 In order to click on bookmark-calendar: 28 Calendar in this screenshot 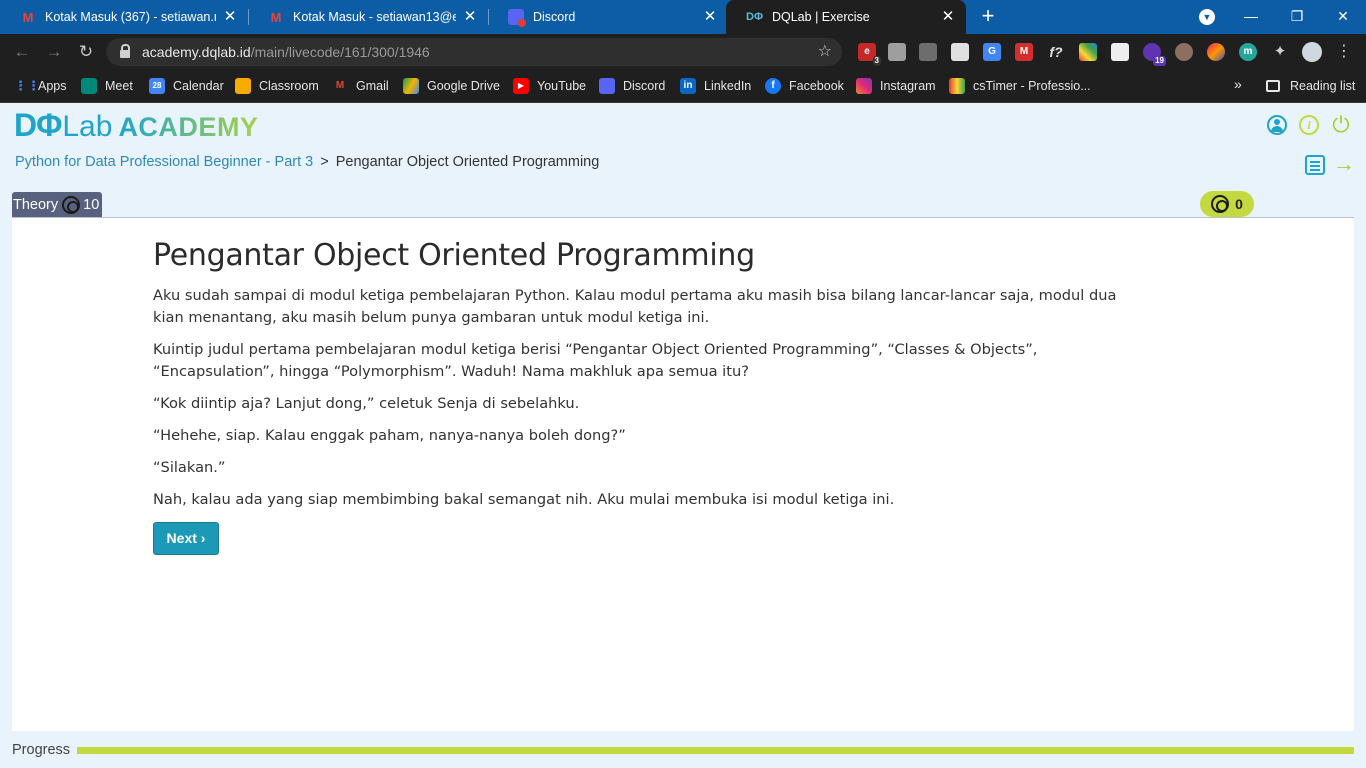, I will do `click(186, 86)`.